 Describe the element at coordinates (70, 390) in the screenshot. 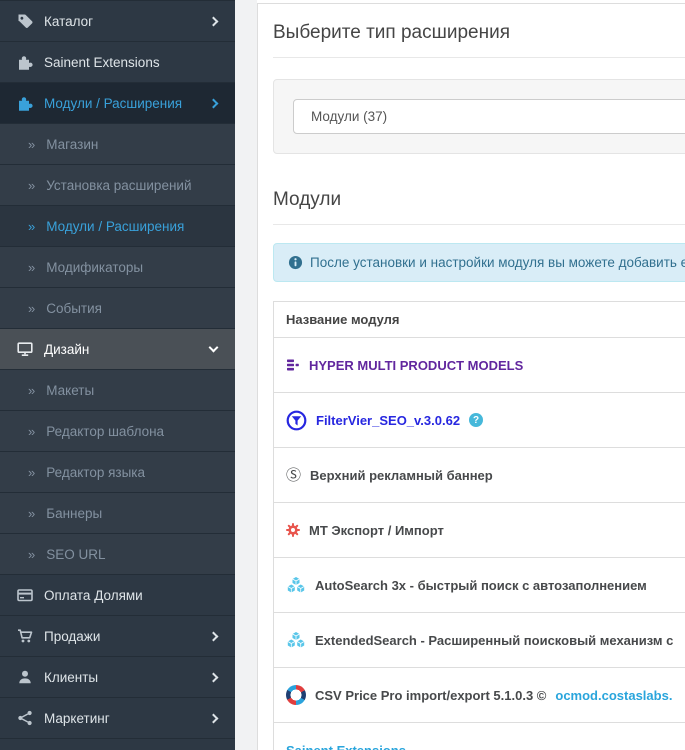

I see `sidebar-item-label: Макеты` at that location.